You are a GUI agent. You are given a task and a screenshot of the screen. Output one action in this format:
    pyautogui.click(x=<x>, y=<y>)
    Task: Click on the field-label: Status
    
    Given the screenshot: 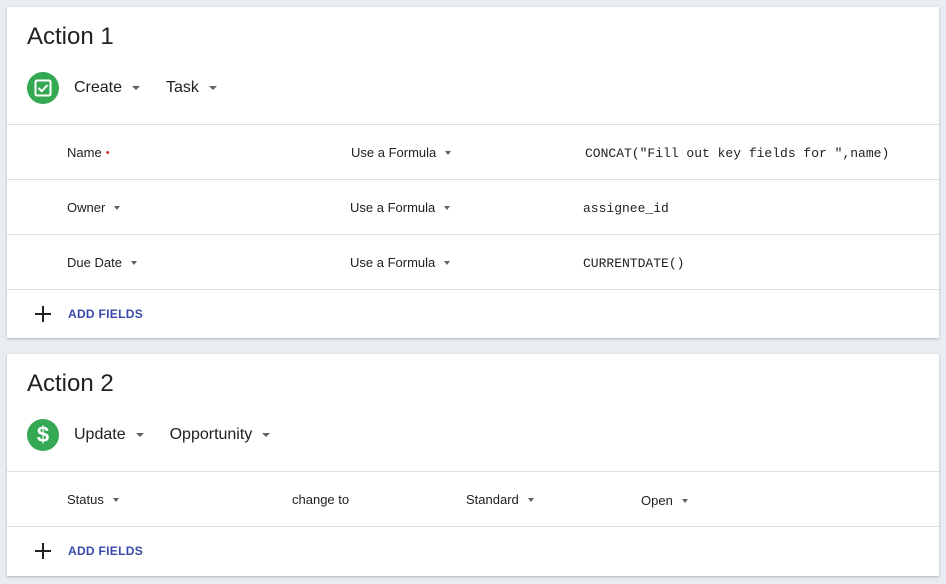 What is the action you would take?
    pyautogui.click(x=85, y=499)
    